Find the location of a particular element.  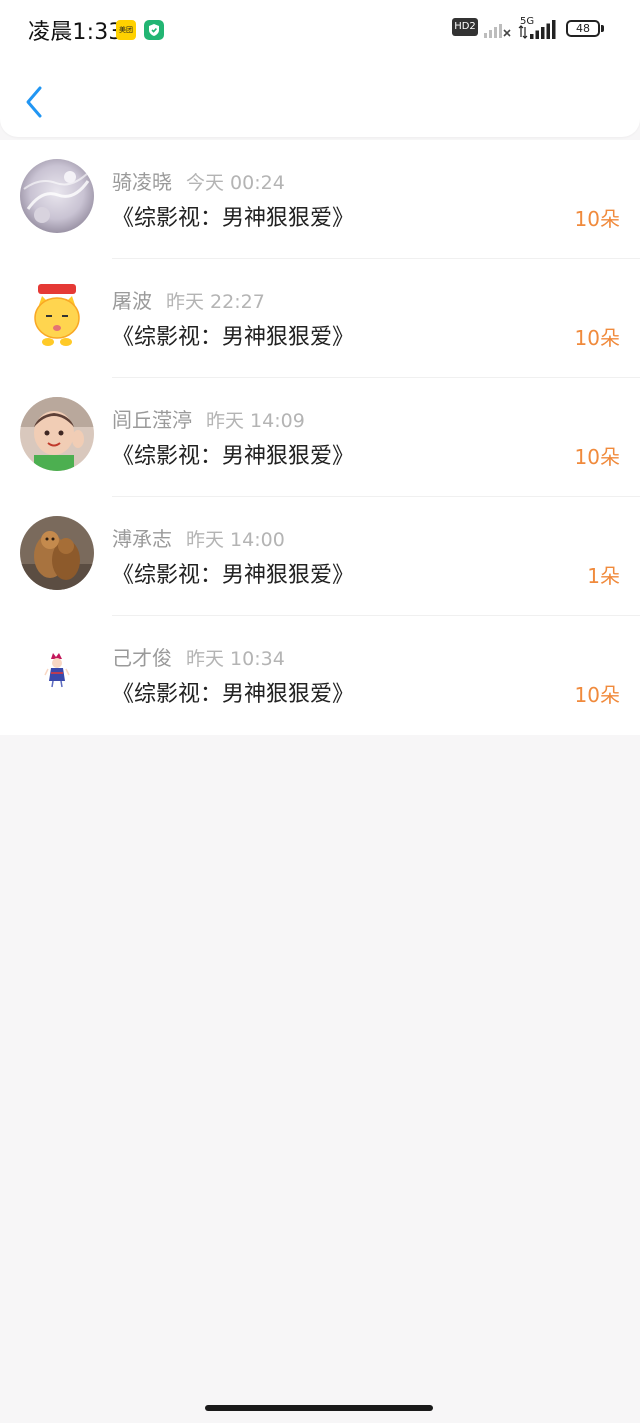

record-meta: 溥承志 昨天 14:00 is located at coordinates (198, 537).